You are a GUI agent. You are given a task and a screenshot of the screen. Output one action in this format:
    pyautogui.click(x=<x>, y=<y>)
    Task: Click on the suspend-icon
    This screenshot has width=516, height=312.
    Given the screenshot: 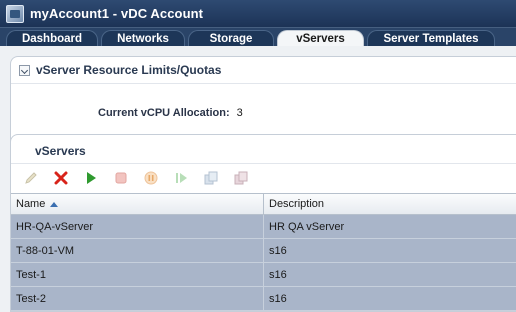 What is the action you would take?
    pyautogui.click(x=151, y=178)
    